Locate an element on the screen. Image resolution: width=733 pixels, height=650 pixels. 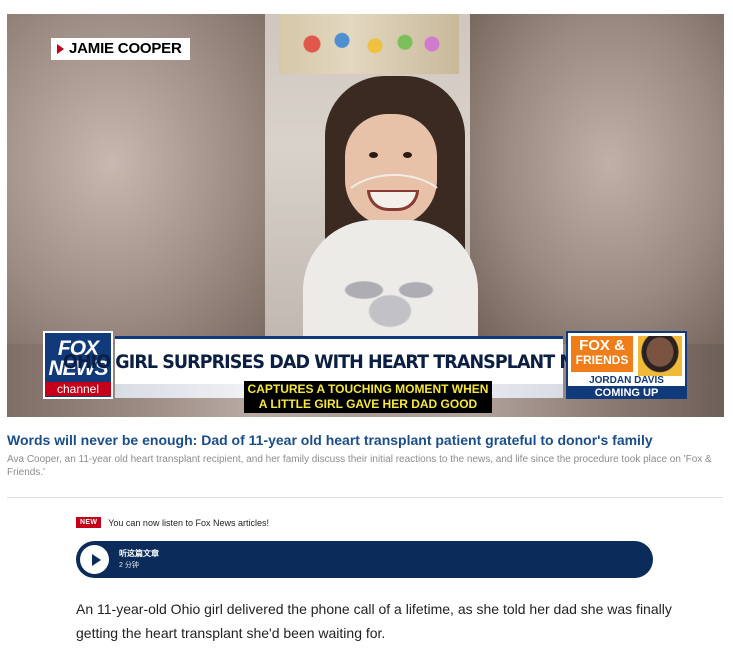
fox-friends-box: FOX & FRIENDS JORDAN DAVIS COMING UP is located at coordinates (626, 365).